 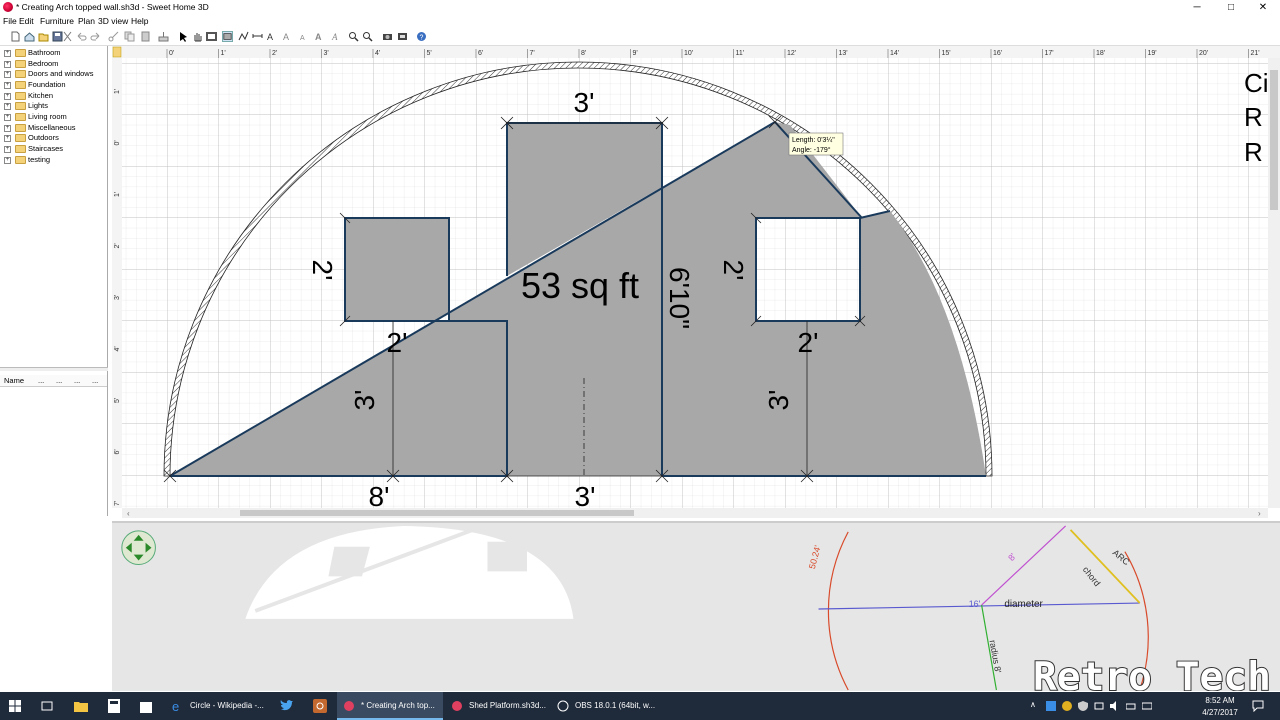 I want to click on catalog-item-lights: + Lights, so click(x=55, y=106).